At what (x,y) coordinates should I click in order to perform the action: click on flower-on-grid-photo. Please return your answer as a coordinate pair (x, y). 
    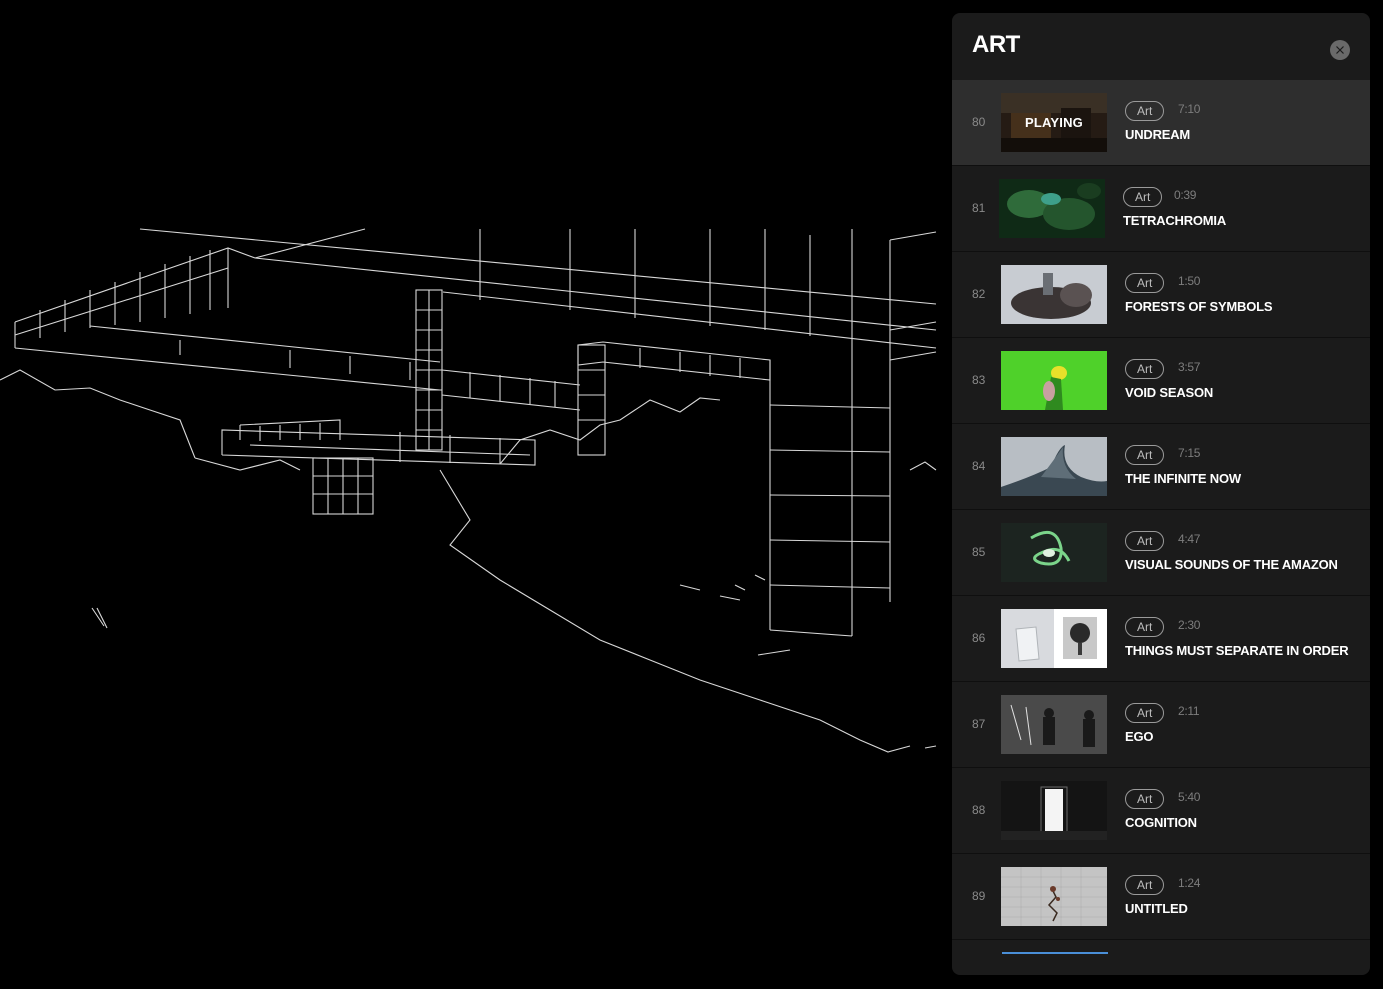
    Looking at the image, I should click on (1054, 896).